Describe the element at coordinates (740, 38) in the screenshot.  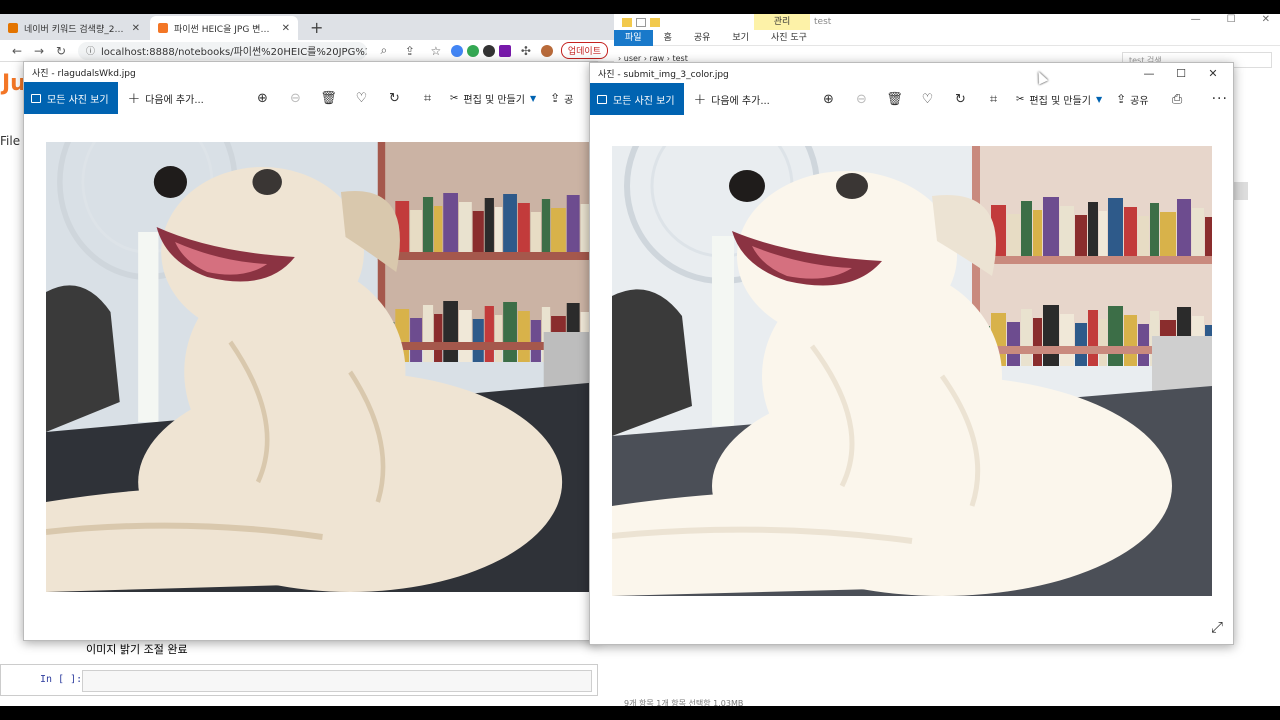
I see `ribbon-tab-view: 보기` at that location.